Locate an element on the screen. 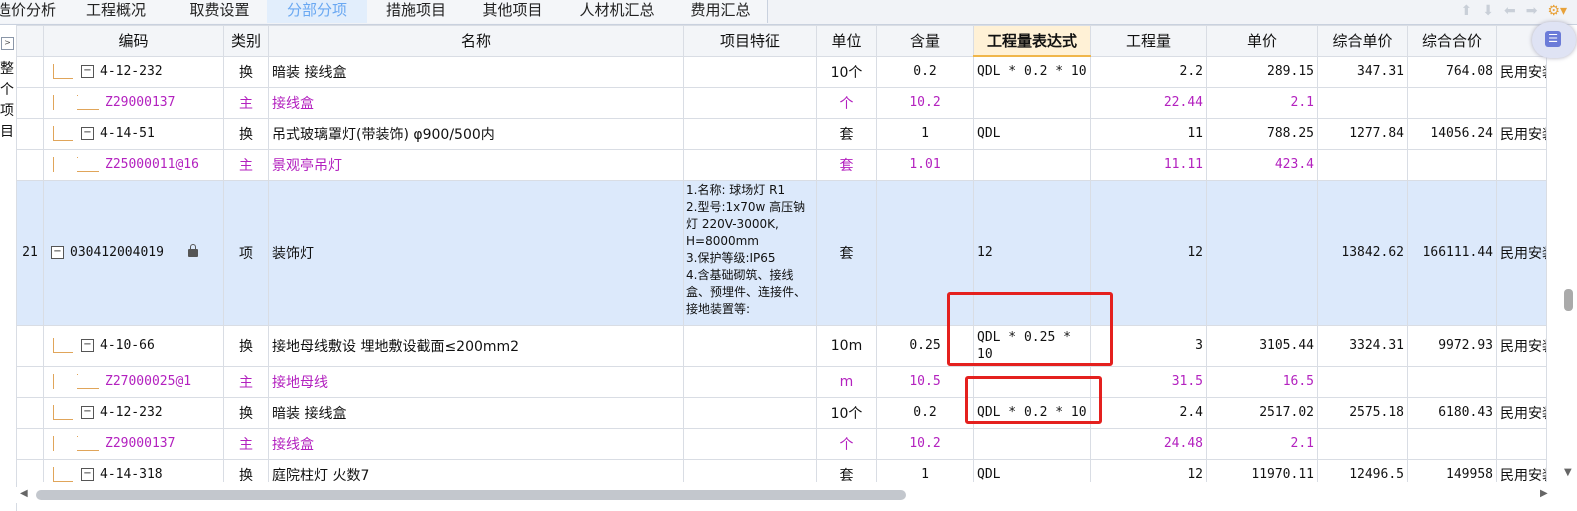 The width and height of the screenshot is (1577, 511). composite-total-cell: 6180.43 is located at coordinates (1452, 412).